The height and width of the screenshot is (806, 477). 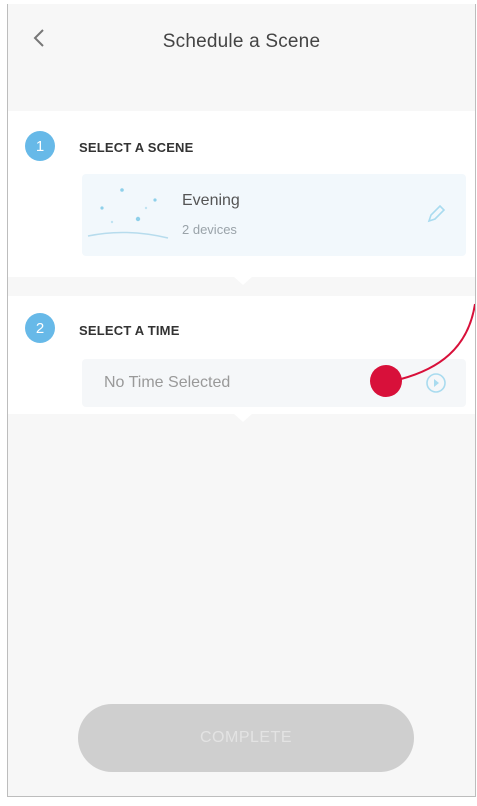 What do you see at coordinates (40, 146) in the screenshot?
I see `step-badge-1: 1` at bounding box center [40, 146].